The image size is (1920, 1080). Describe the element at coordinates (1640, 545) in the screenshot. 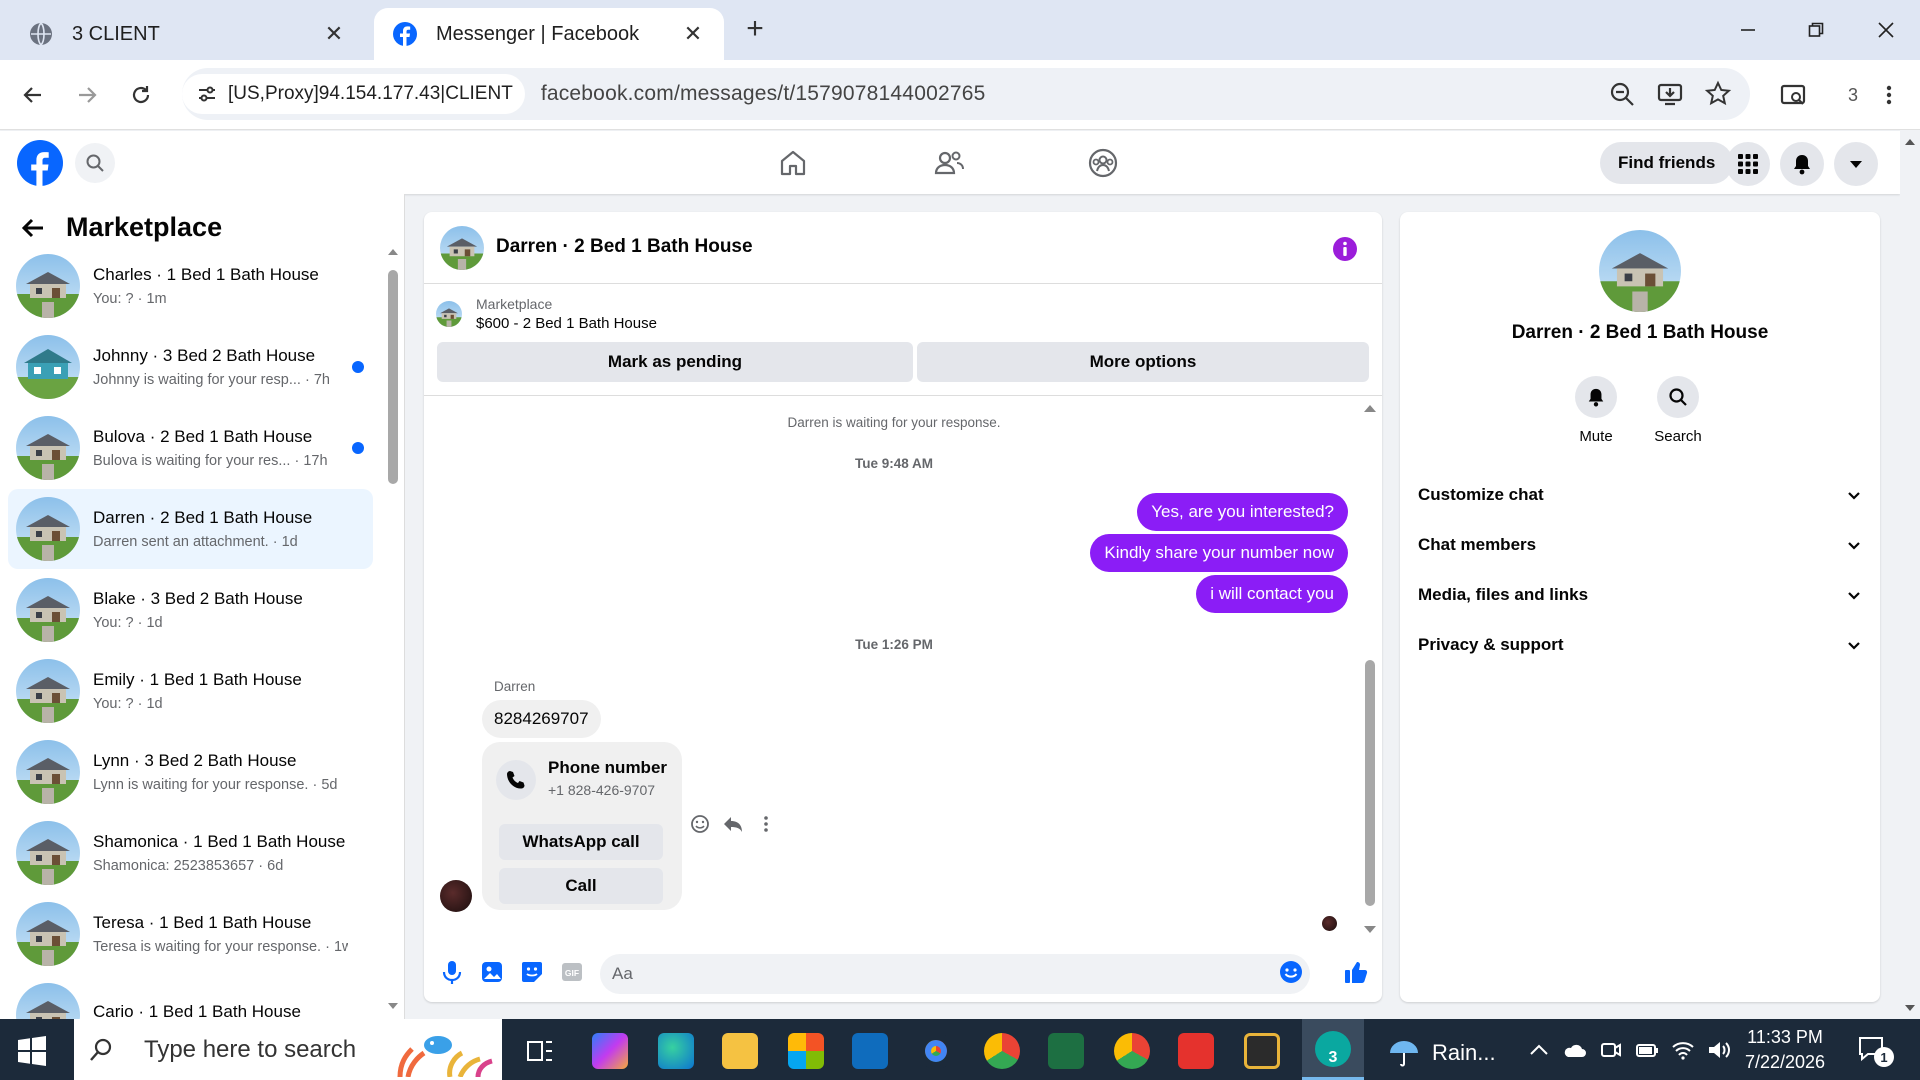

I see `info-section: Chat members` at that location.